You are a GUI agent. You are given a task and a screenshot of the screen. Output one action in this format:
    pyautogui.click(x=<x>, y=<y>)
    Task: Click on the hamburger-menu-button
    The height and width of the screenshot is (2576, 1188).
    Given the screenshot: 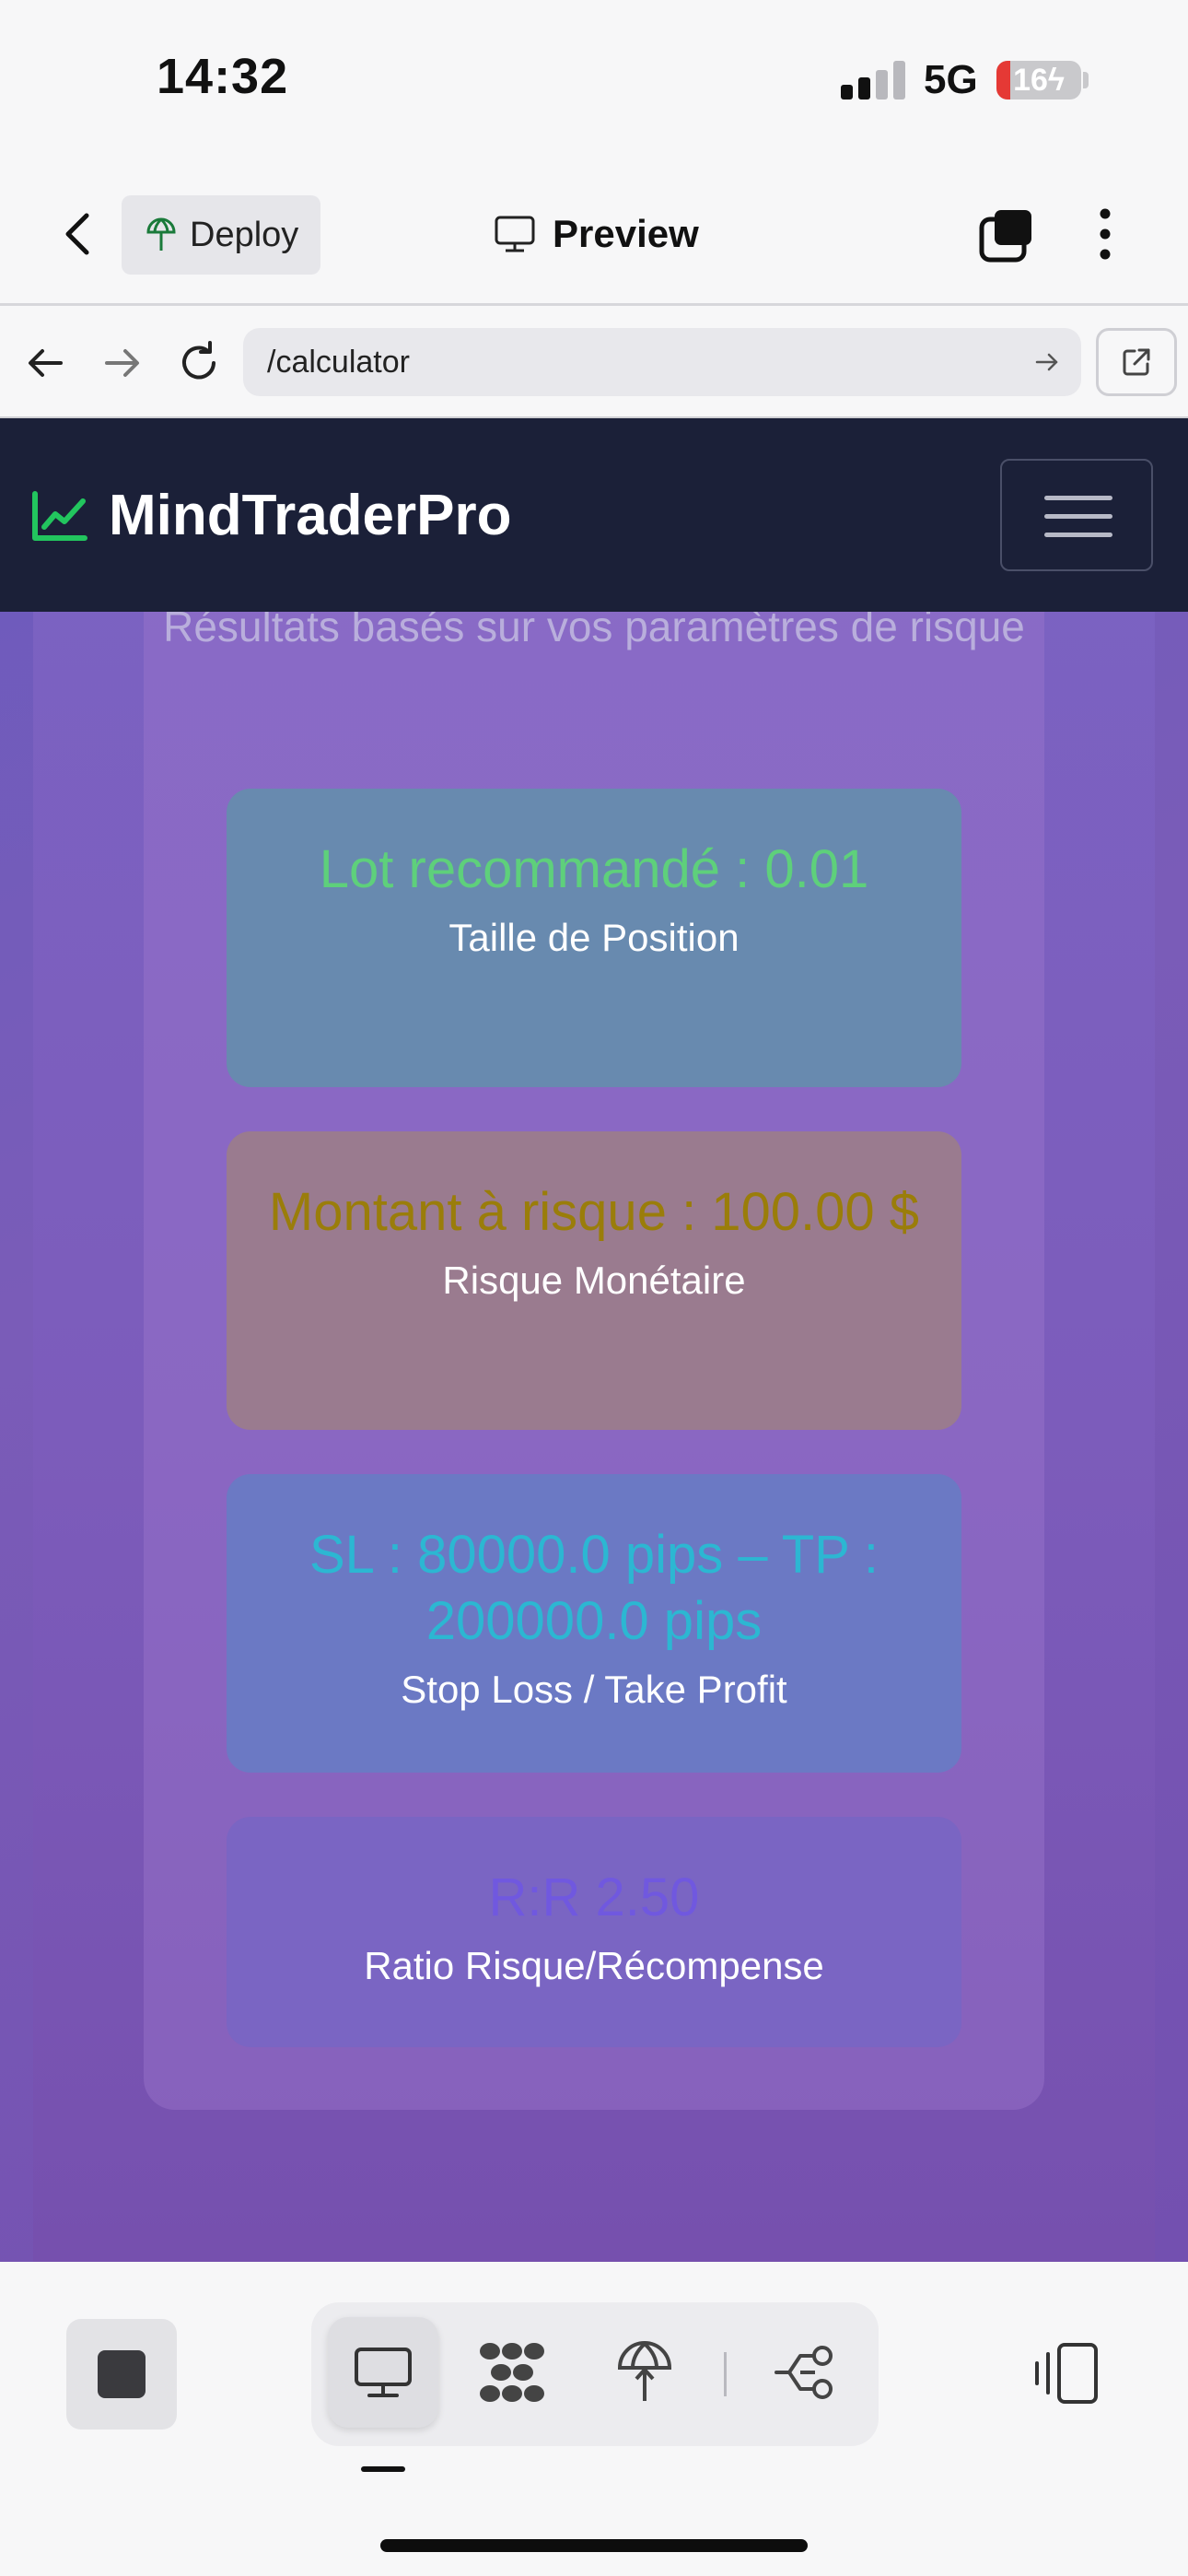 What is the action you would take?
    pyautogui.click(x=1076, y=515)
    